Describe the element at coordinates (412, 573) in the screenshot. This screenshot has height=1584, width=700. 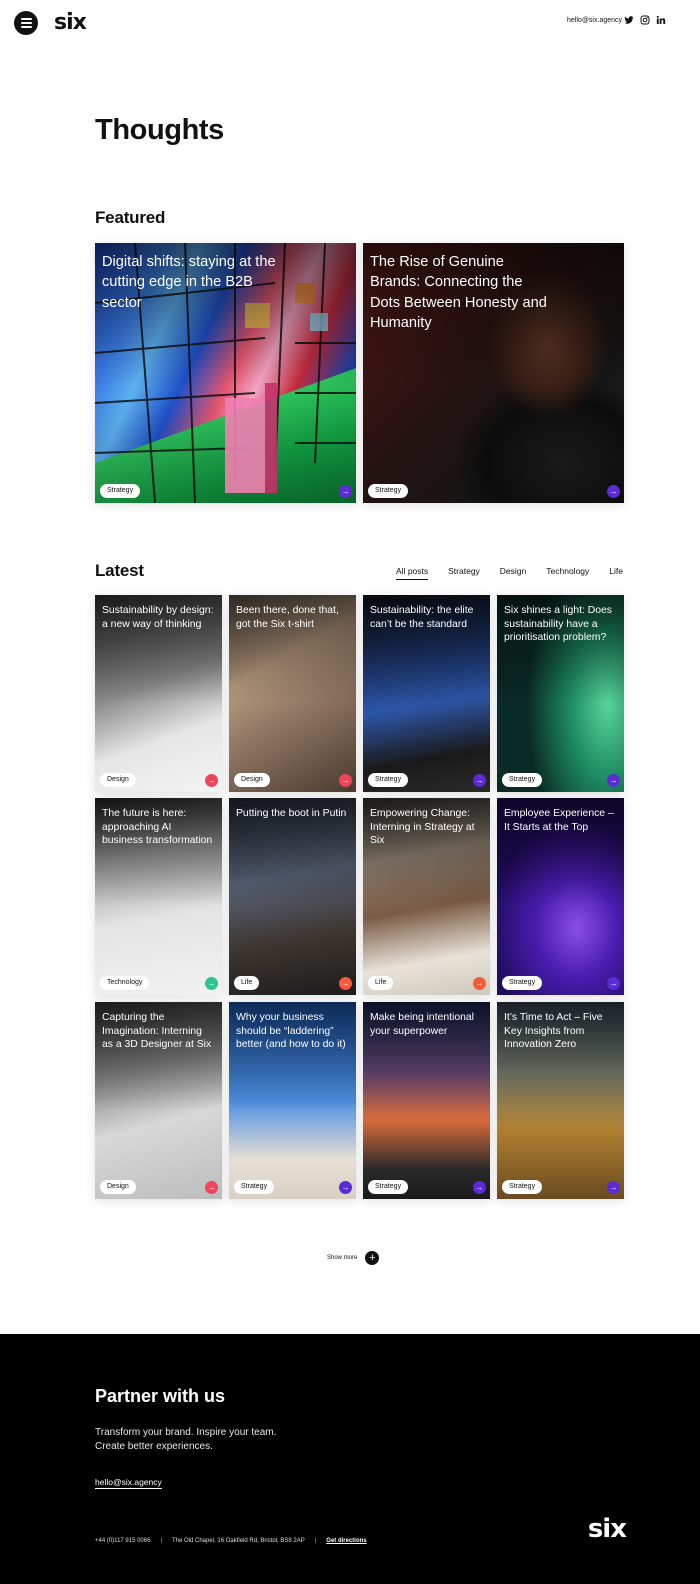
I see `filter-all-posts: All posts` at that location.